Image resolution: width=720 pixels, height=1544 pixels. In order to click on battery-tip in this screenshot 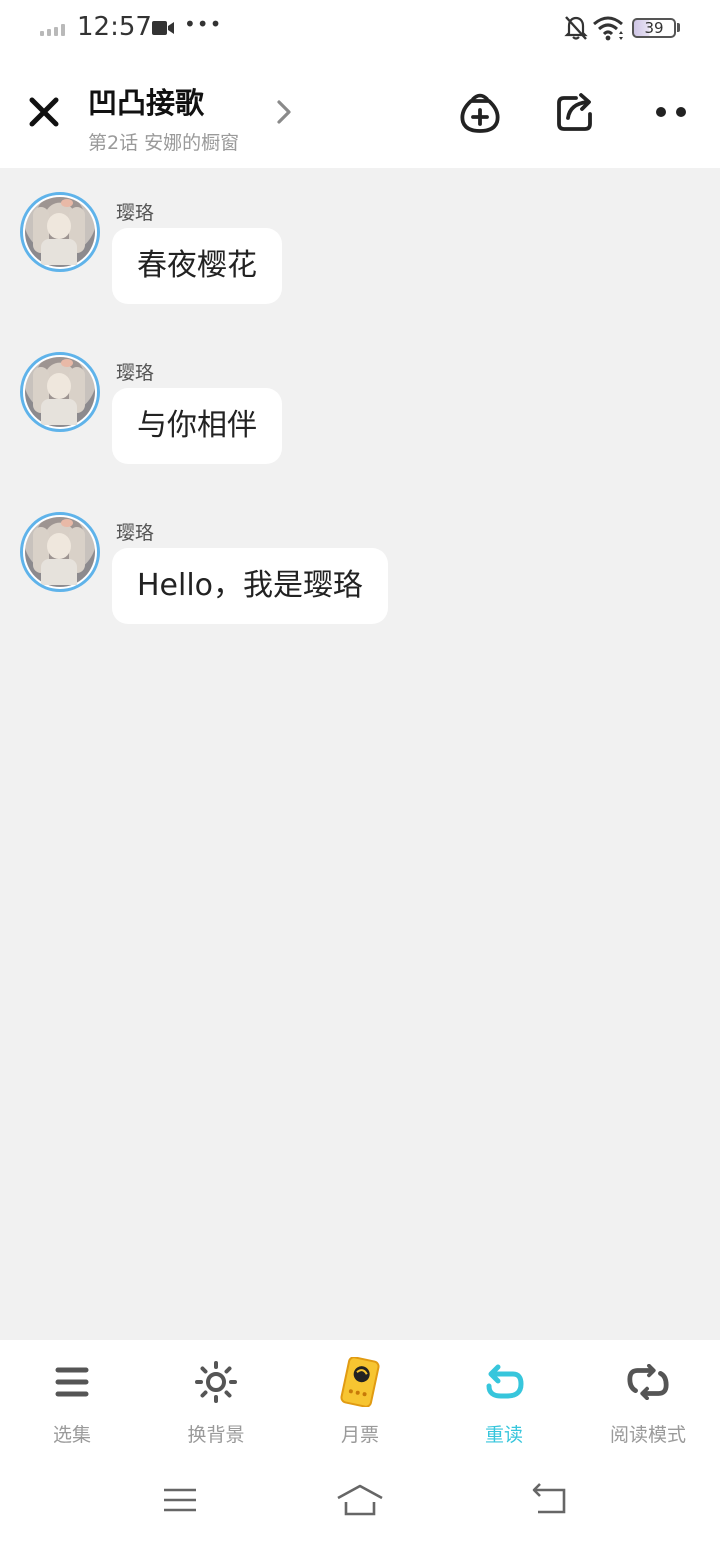, I will do `click(678, 27)`.